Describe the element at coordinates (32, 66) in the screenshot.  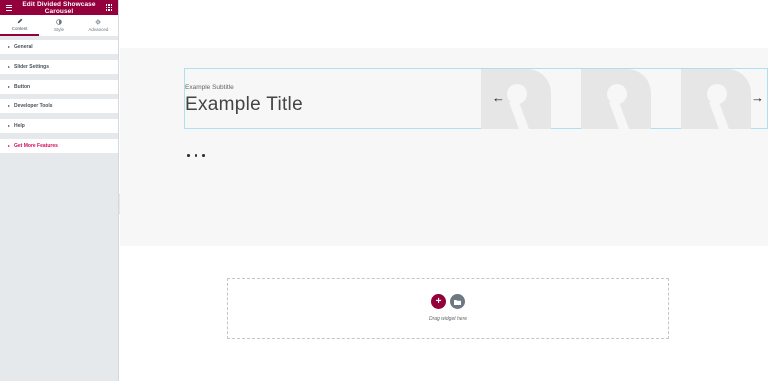
I see `section-label: Slider Settings` at that location.